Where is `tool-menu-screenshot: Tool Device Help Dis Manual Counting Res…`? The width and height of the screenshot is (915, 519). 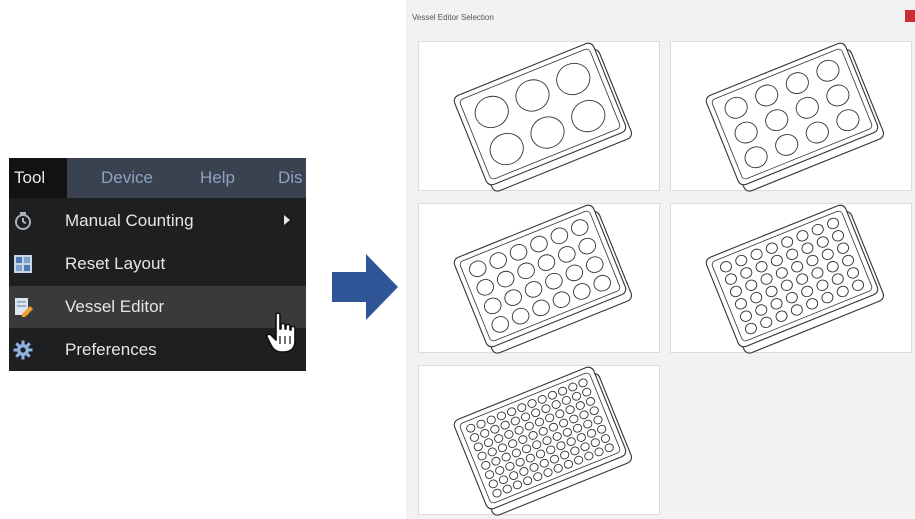
tool-menu-screenshot: Tool Device Help Dis Manual Counting Res… is located at coordinates (157, 264).